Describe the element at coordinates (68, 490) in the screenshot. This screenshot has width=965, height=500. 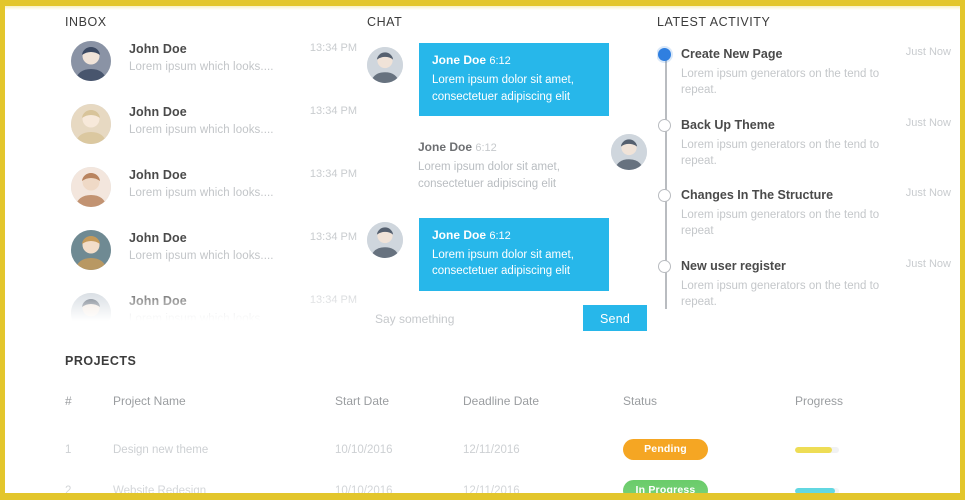
I see `project-number: 2` at that location.